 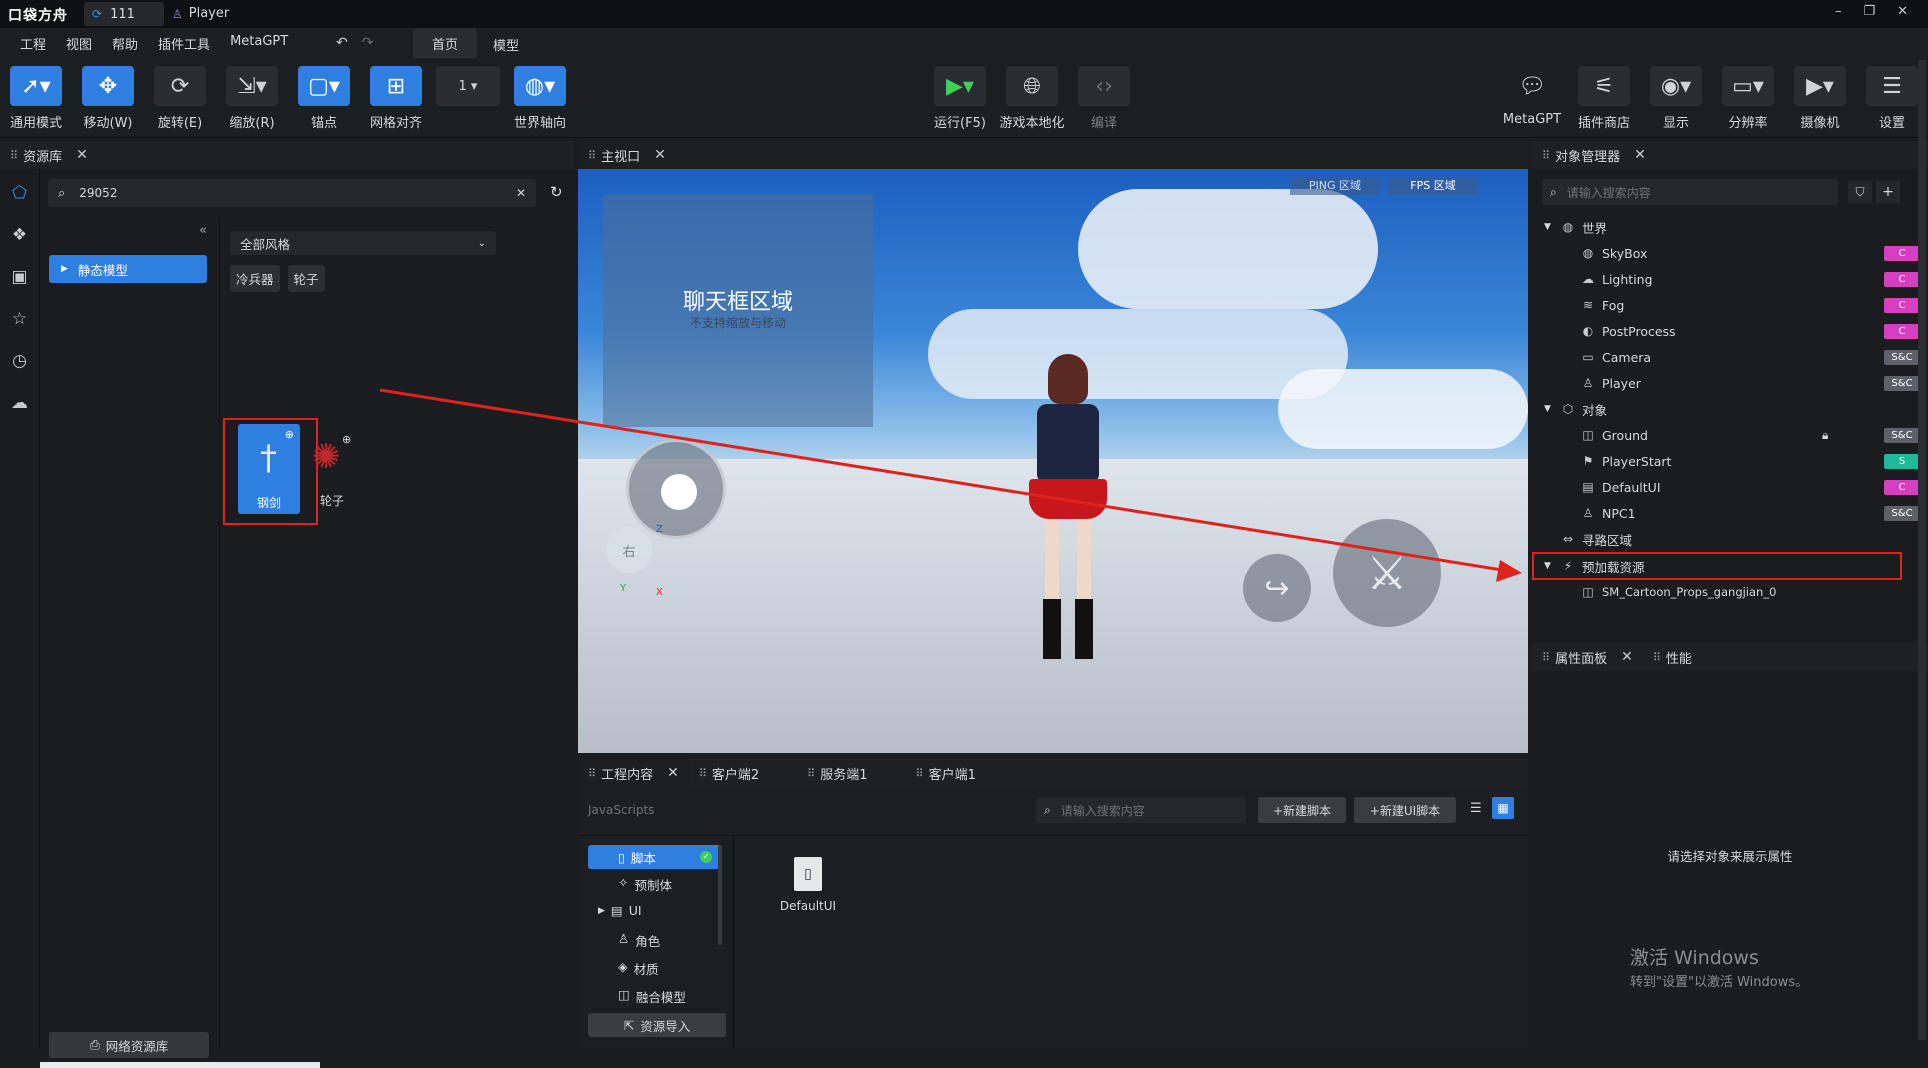 I want to click on tag-wheel: 轮子, so click(x=306, y=278).